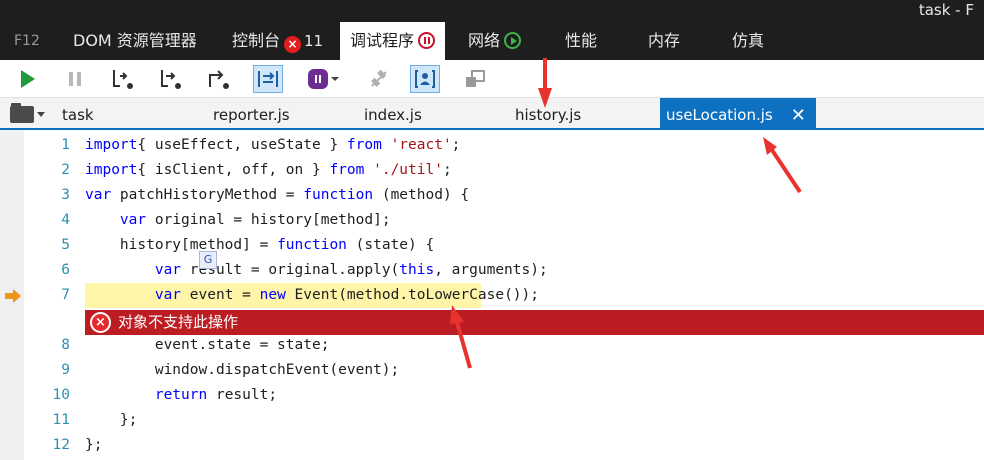  I want to click on code-line-9: 9 window.dispatchEvent(event);, so click(492, 370).